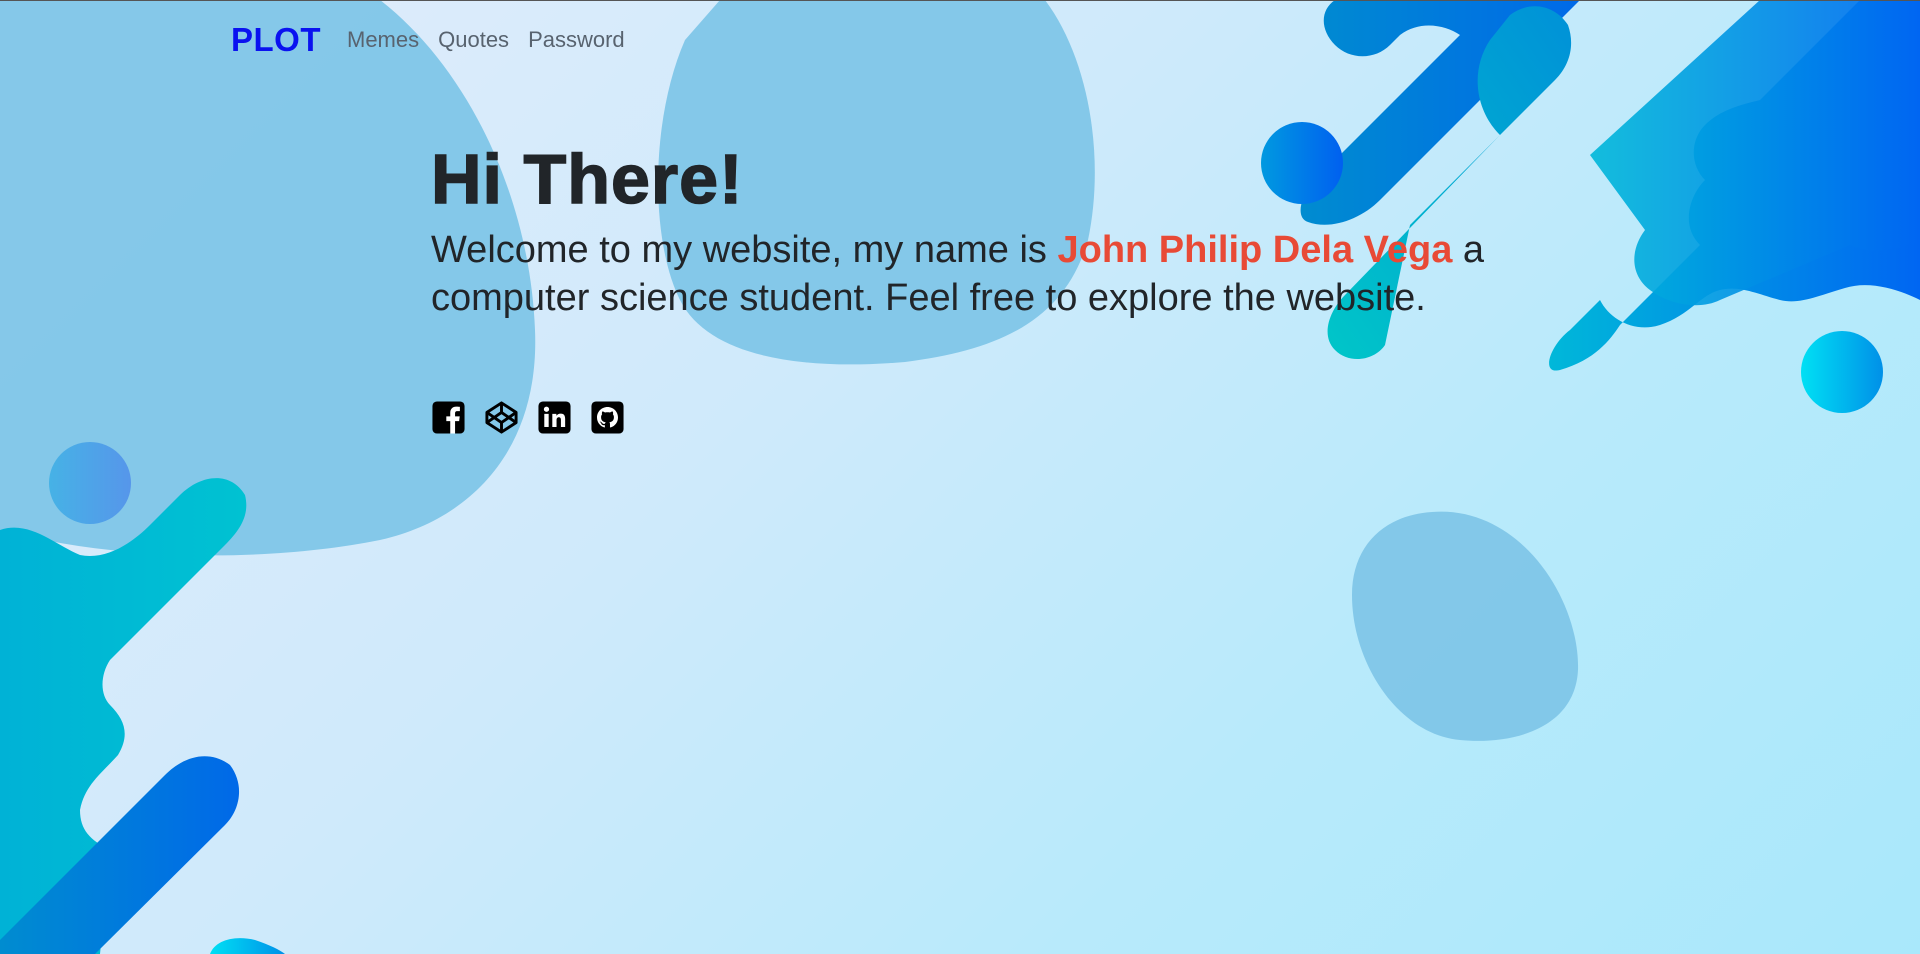 The width and height of the screenshot is (1920, 954). What do you see at coordinates (276, 40) in the screenshot?
I see `brand-logo: PLOT` at bounding box center [276, 40].